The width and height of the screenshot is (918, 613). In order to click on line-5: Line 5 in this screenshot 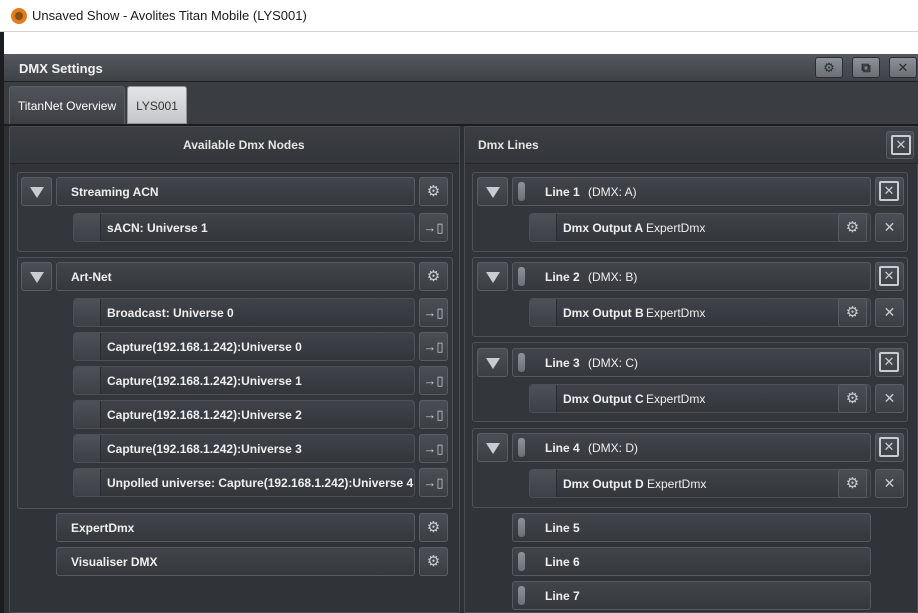, I will do `click(691, 527)`.